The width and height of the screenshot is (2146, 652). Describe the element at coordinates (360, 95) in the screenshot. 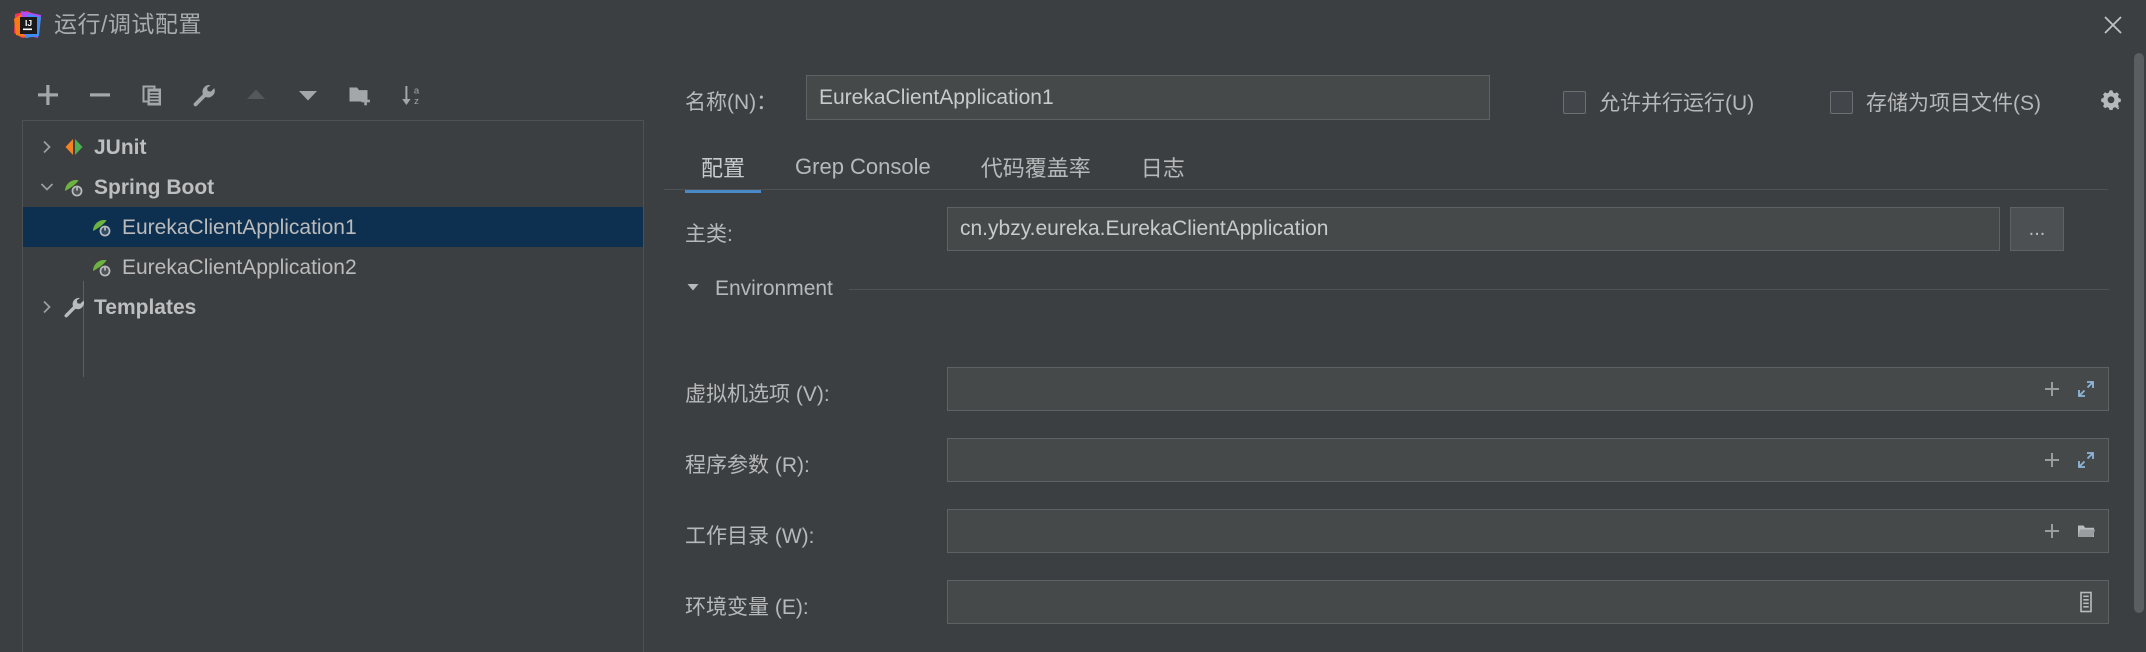

I see `new-folder-button` at that location.